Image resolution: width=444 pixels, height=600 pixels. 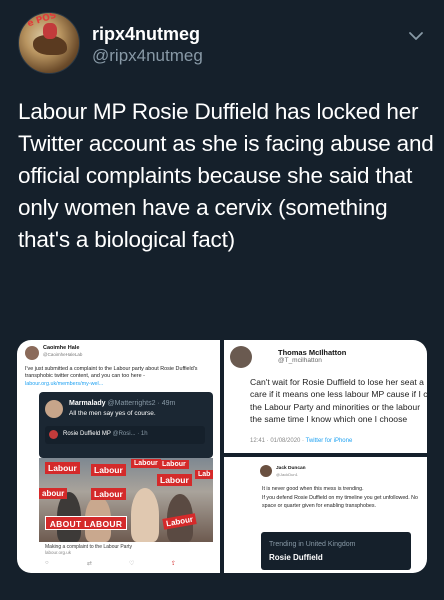 I want to click on nested-quote: Rosie Duffield MP @Rosi... · 1h, so click(x=125, y=435).